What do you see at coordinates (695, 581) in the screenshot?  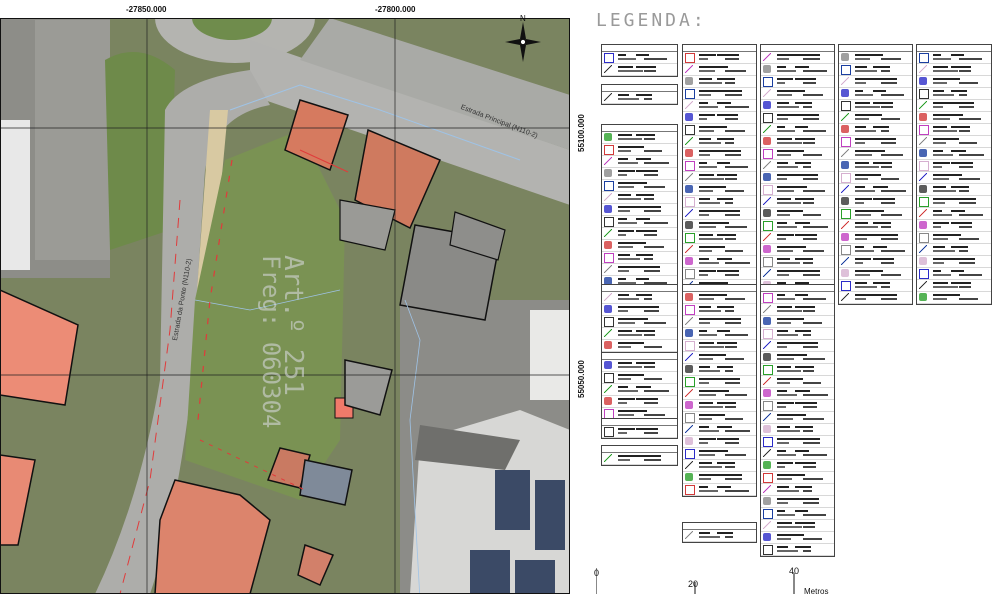 I see `scale-bar-graphic` at bounding box center [695, 581].